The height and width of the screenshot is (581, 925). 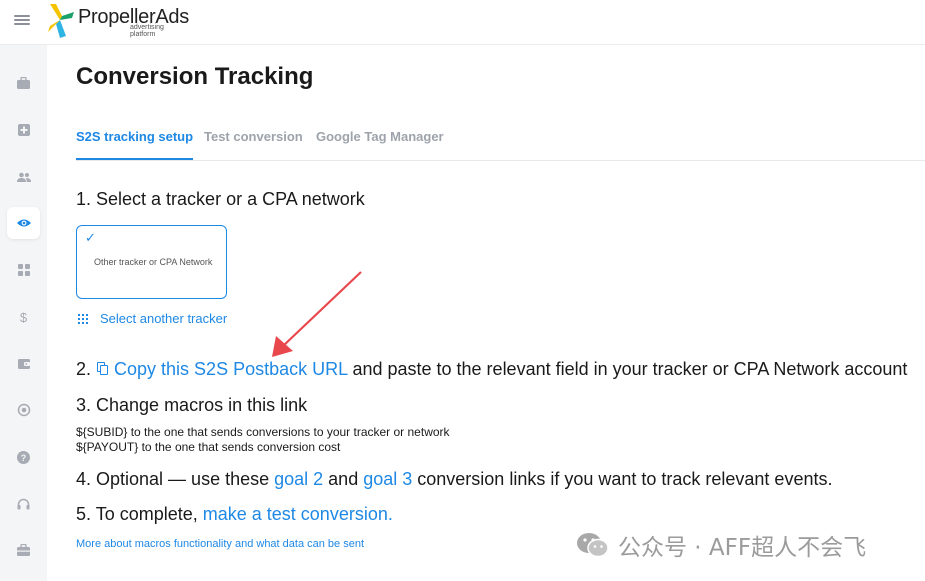 I want to click on people-icon, so click(x=23, y=177).